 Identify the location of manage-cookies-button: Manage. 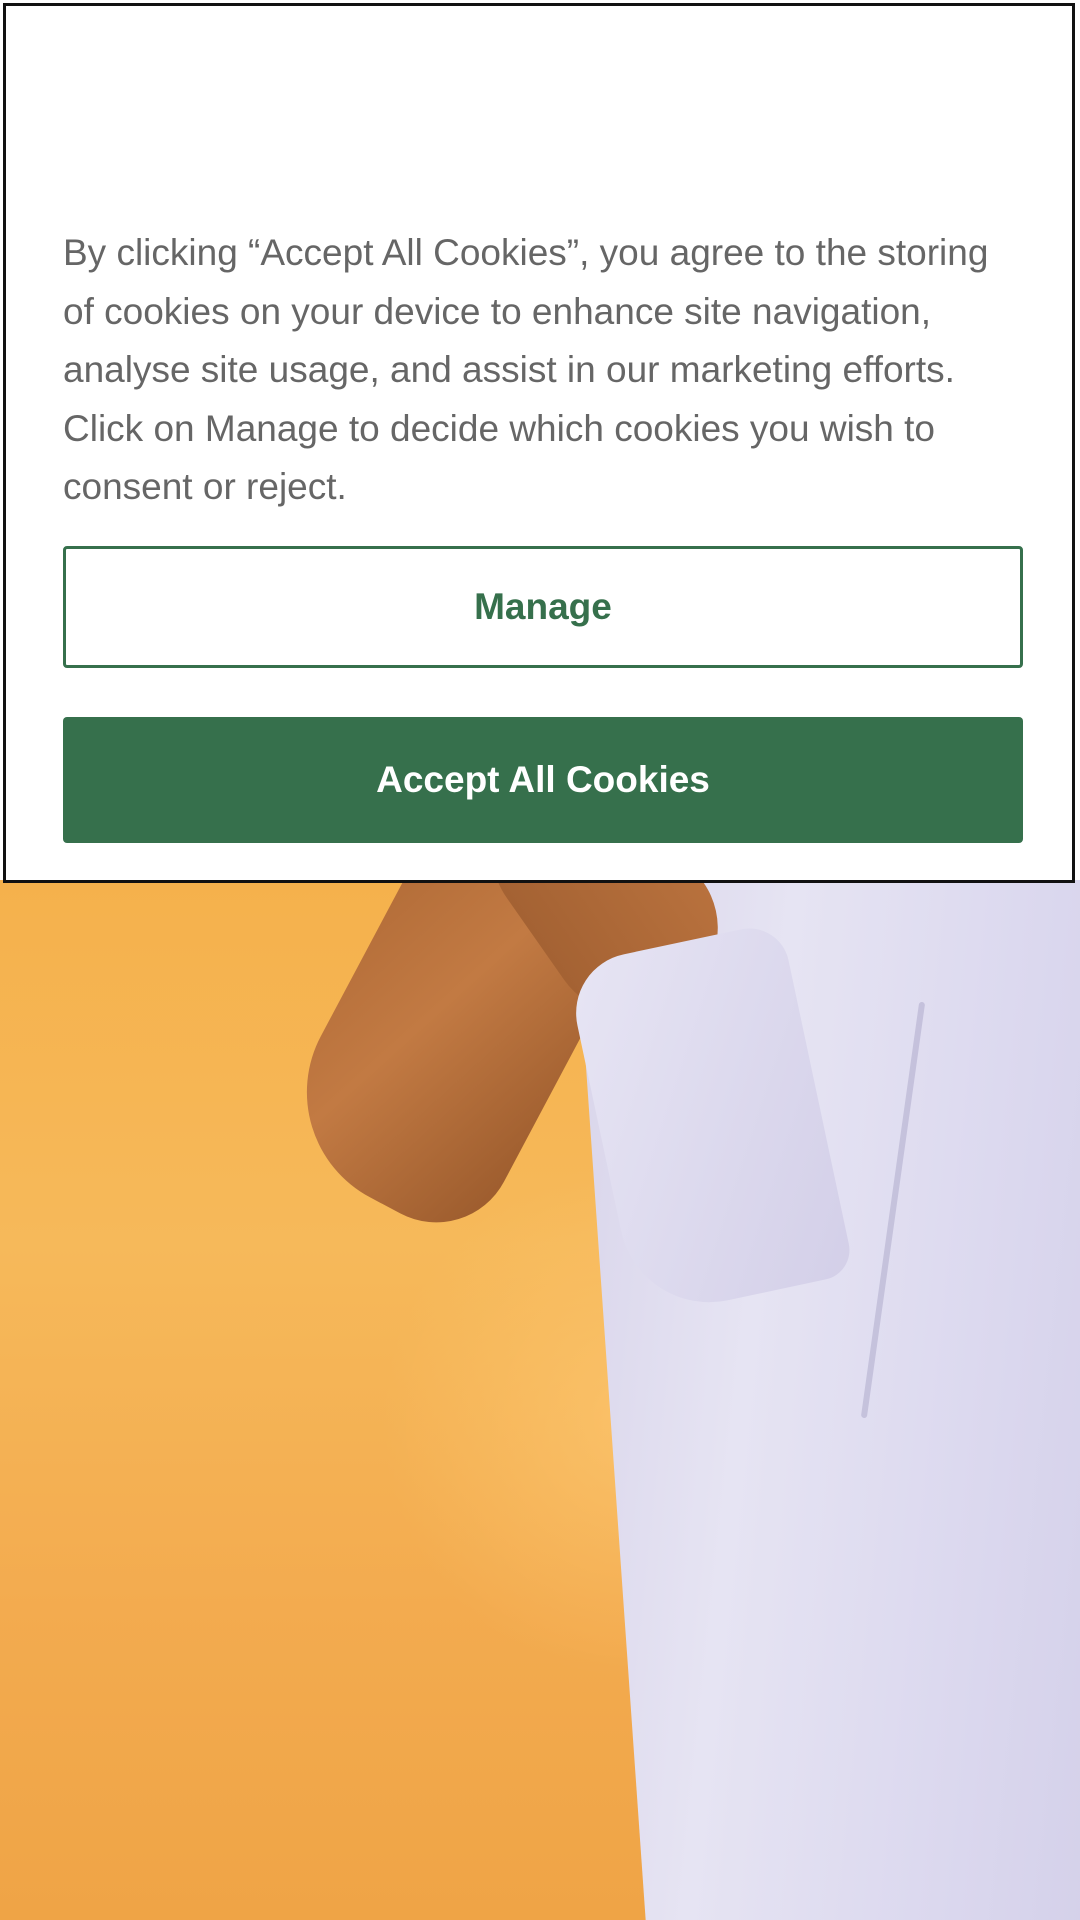
(543, 607).